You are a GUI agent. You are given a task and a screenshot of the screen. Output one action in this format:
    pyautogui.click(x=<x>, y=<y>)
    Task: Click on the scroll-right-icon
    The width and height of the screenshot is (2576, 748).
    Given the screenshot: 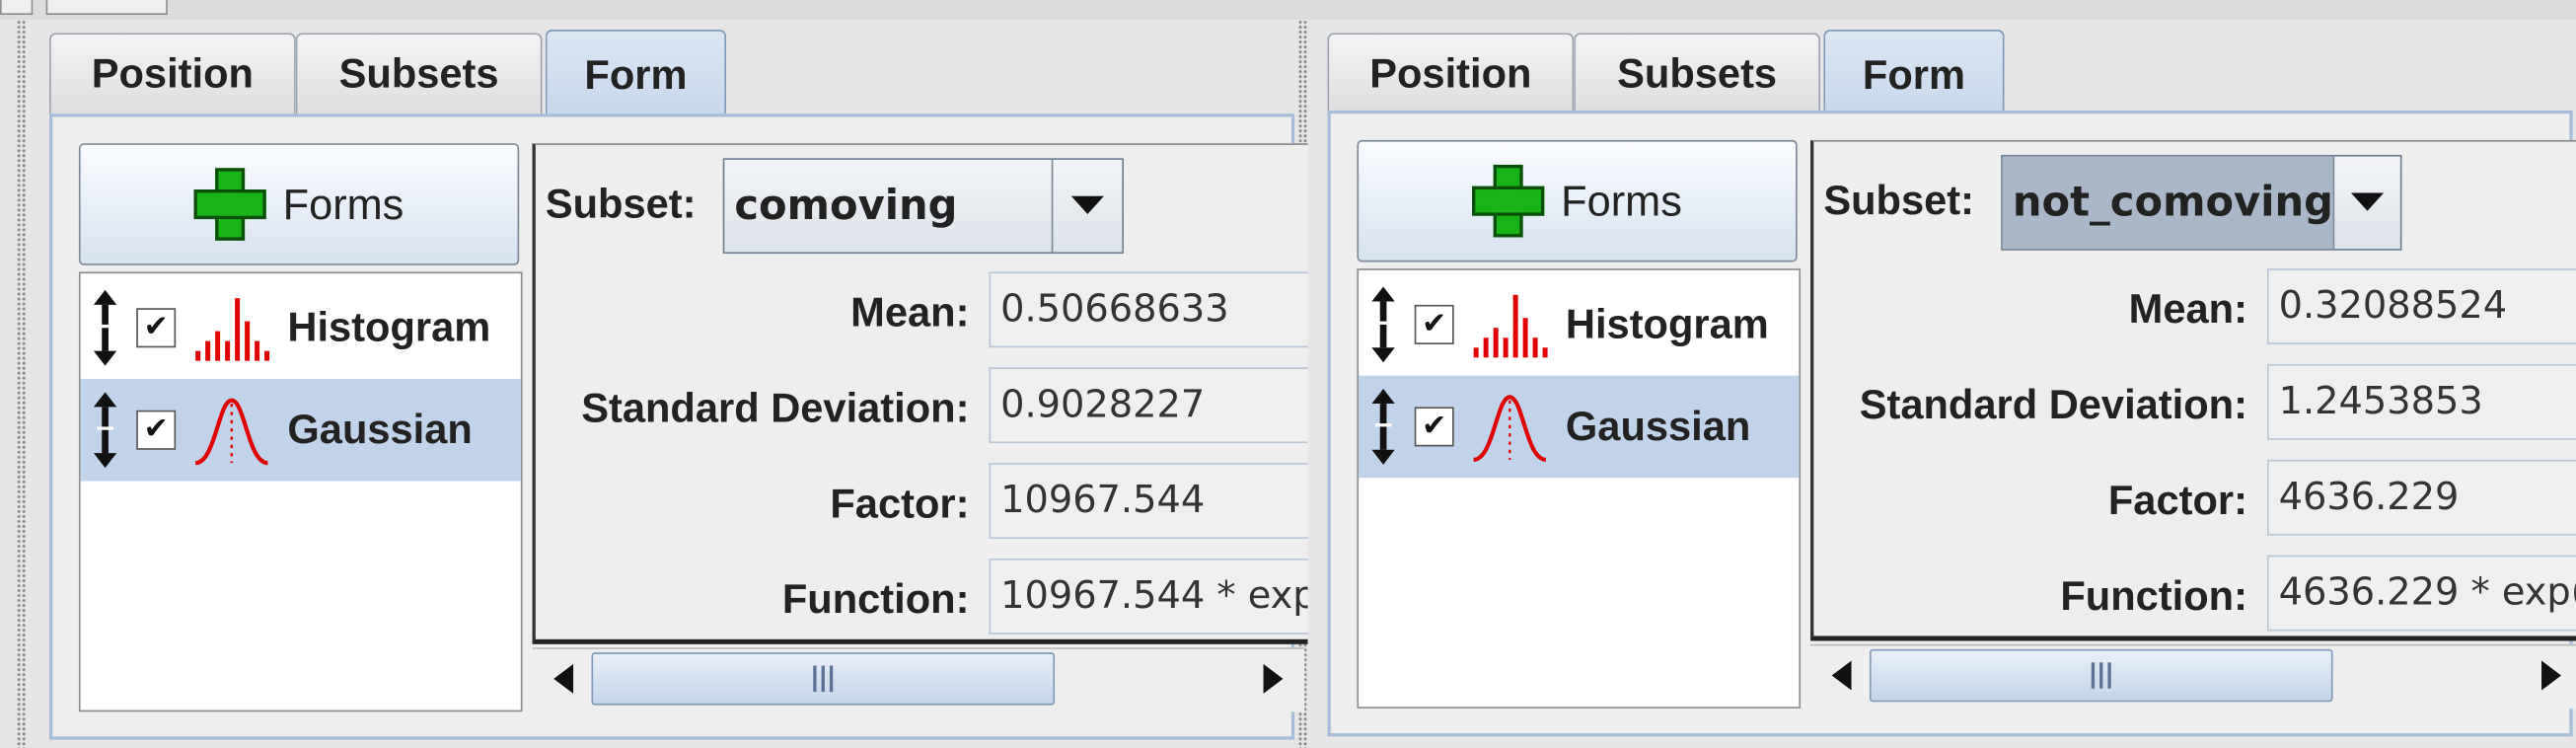 What is the action you would take?
    pyautogui.click(x=2551, y=676)
    